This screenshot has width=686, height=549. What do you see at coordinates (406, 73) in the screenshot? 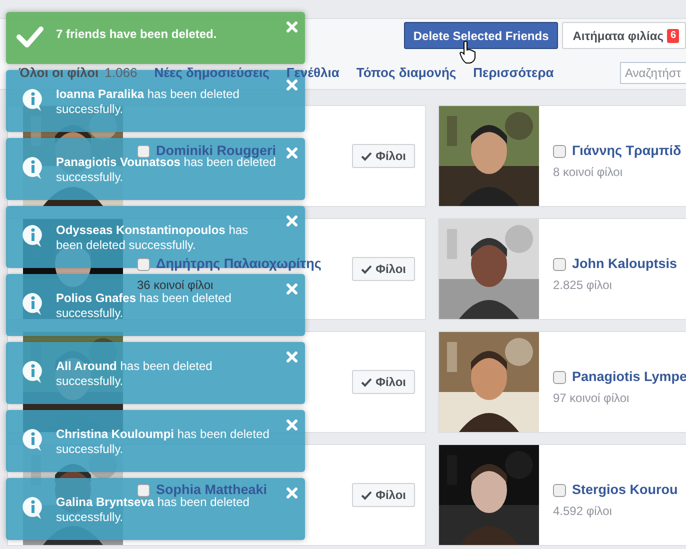
I see `nav-tab: Τόπος διαμονής` at bounding box center [406, 73].